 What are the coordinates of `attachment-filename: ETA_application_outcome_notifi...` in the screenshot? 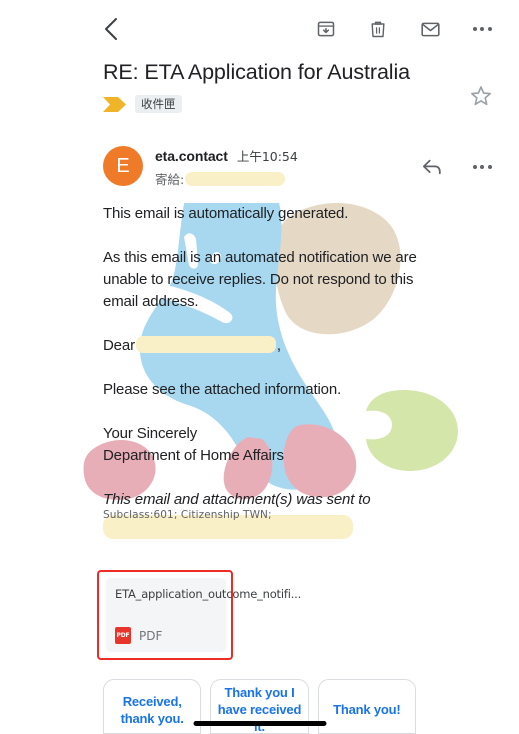 It's located at (208, 594).